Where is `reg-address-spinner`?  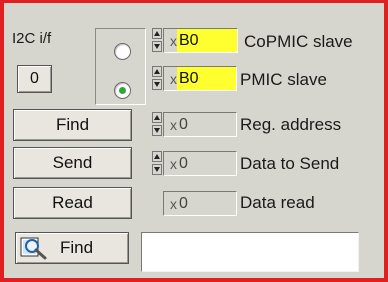
reg-address-spinner is located at coordinates (157, 124).